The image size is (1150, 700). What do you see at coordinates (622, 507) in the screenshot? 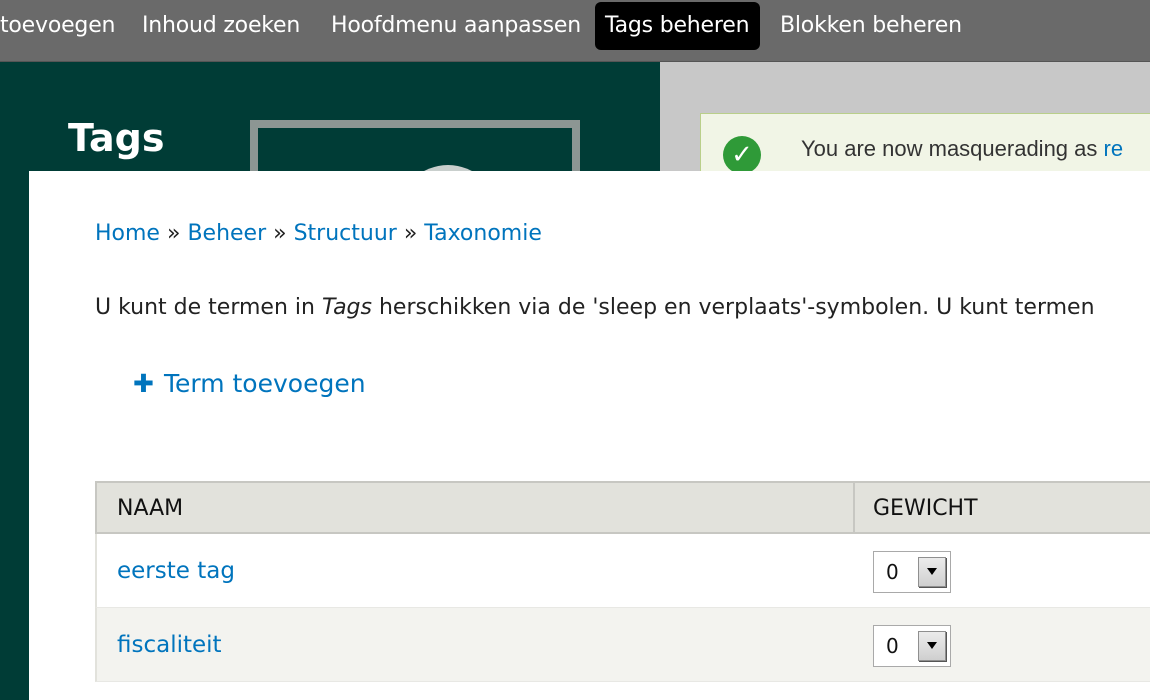
I see `table-header: Naam Gewicht` at bounding box center [622, 507].